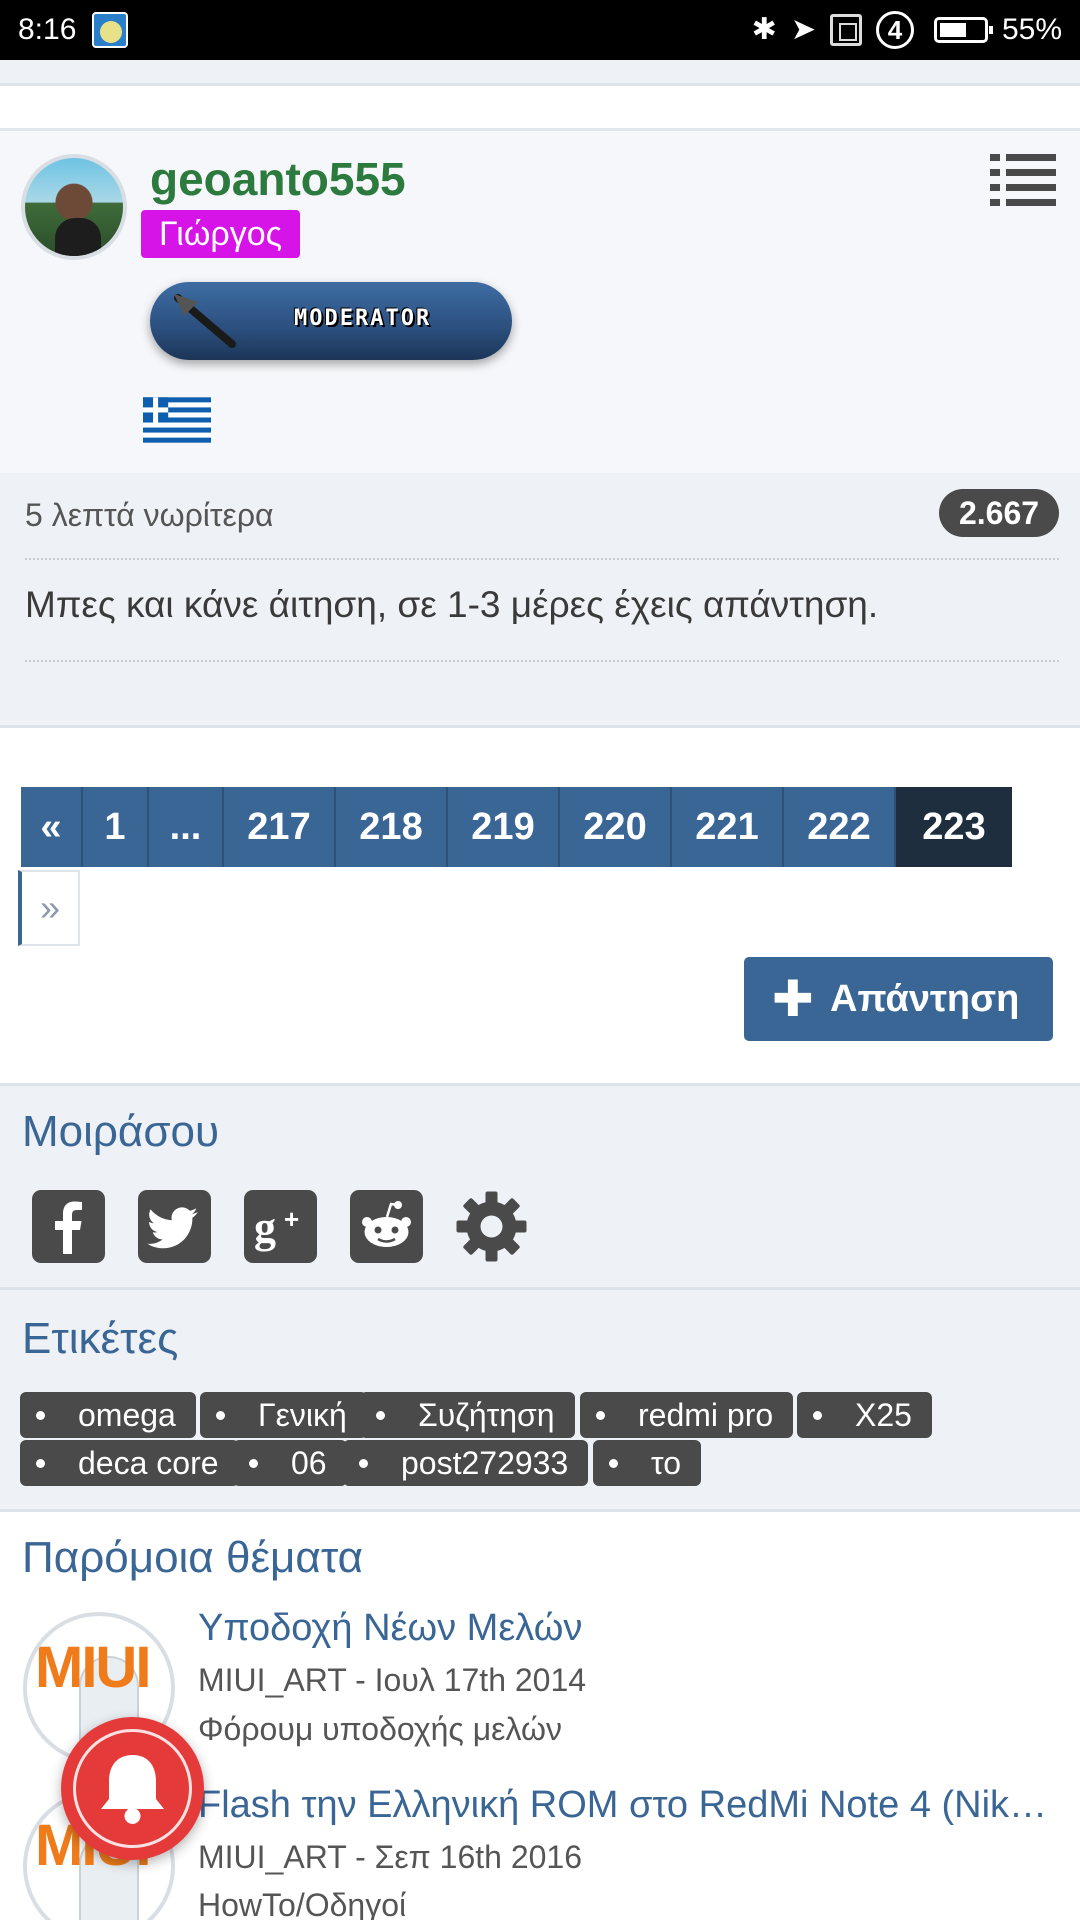 The height and width of the screenshot is (1920, 1080). I want to click on first-page-button: «, so click(52, 827).